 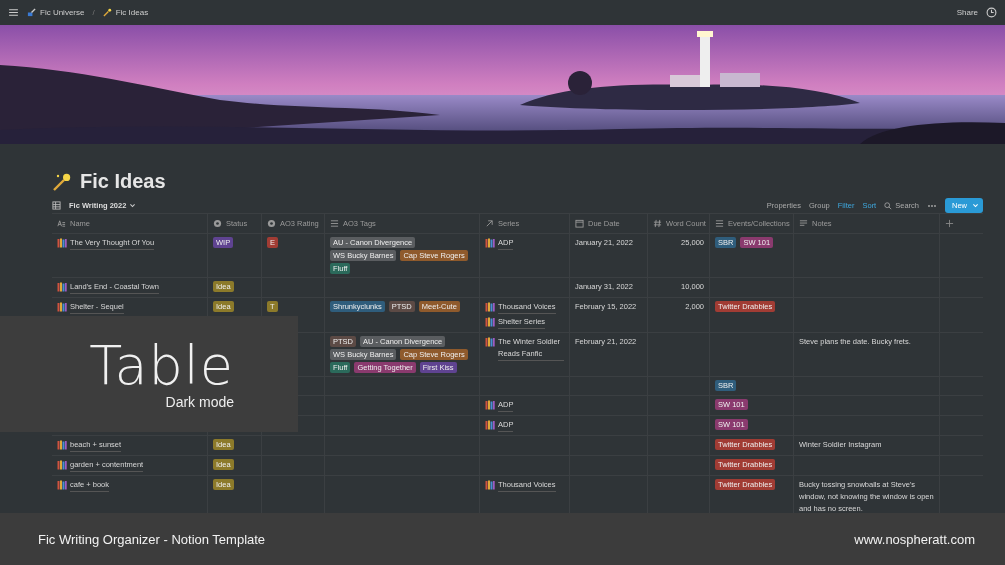 I want to click on add-icon, so click(x=949, y=223).